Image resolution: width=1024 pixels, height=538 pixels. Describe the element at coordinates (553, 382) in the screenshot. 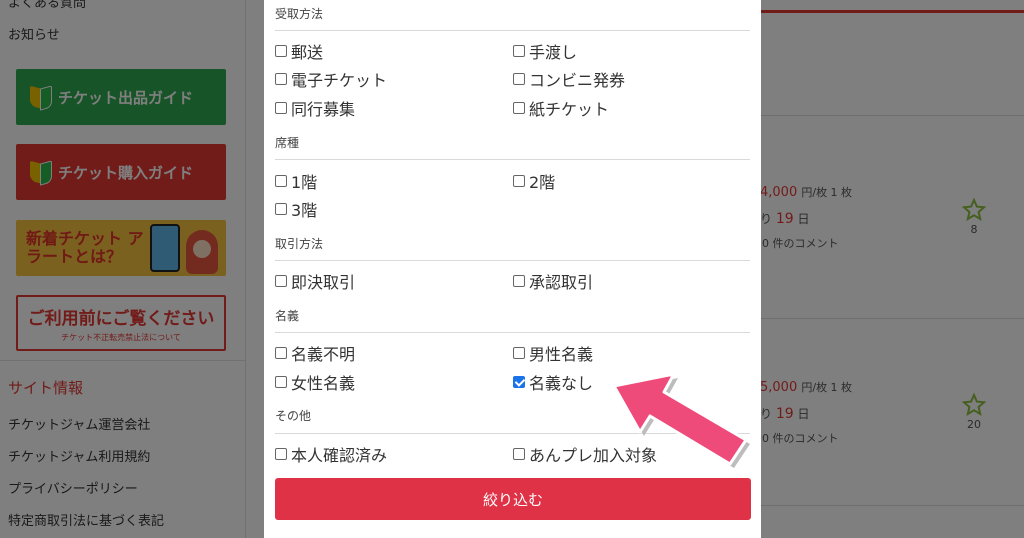

I see `filter-option-no-name: 名義なし` at that location.